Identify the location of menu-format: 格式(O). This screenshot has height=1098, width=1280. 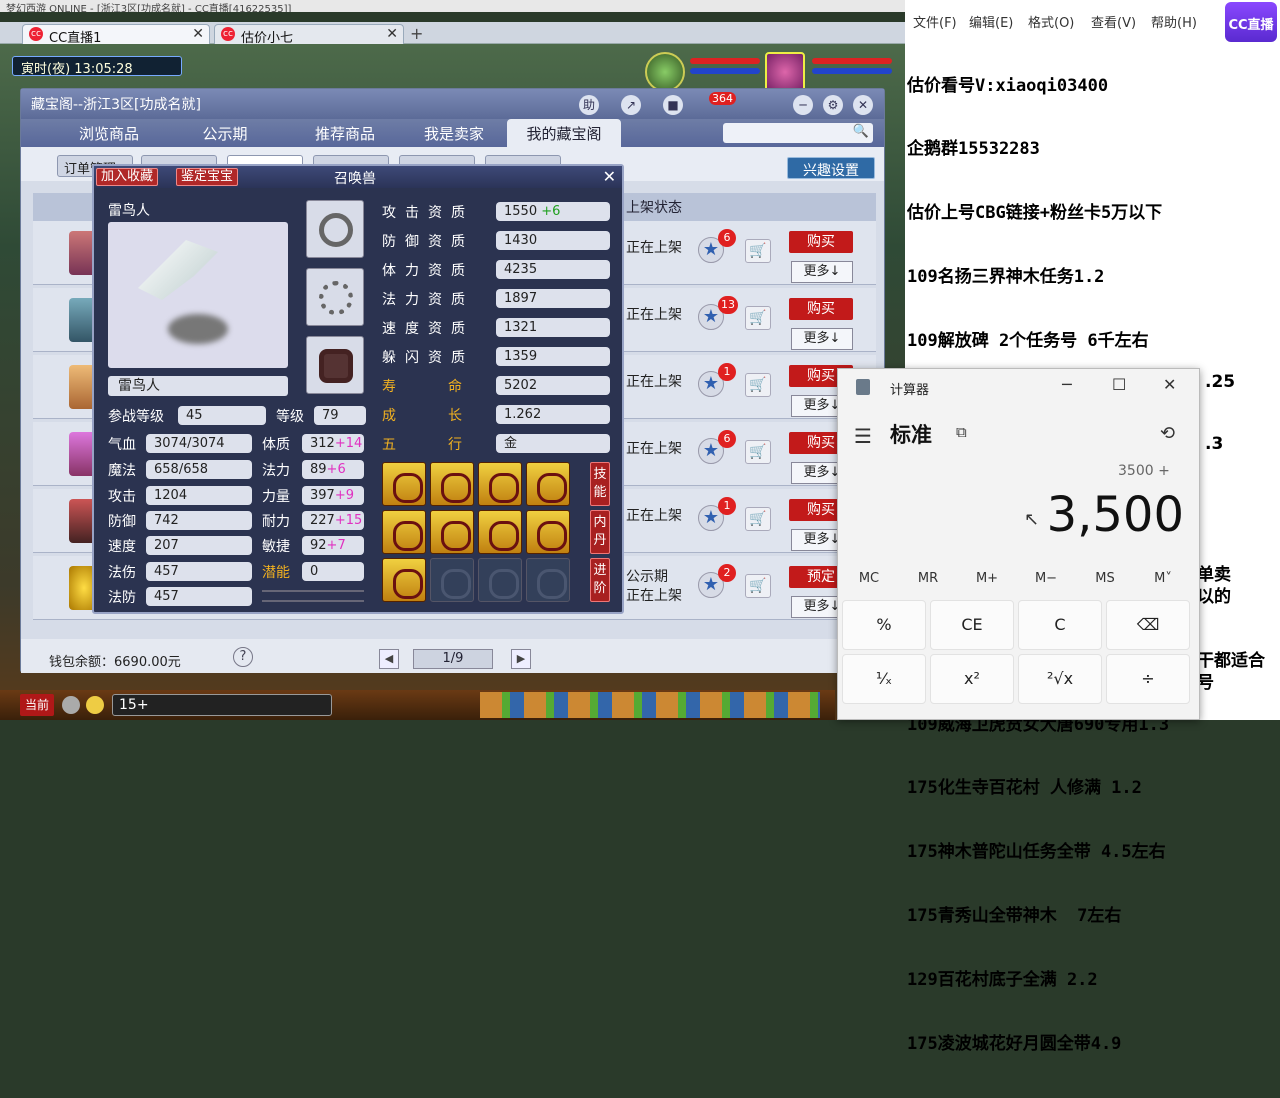
(1051, 21).